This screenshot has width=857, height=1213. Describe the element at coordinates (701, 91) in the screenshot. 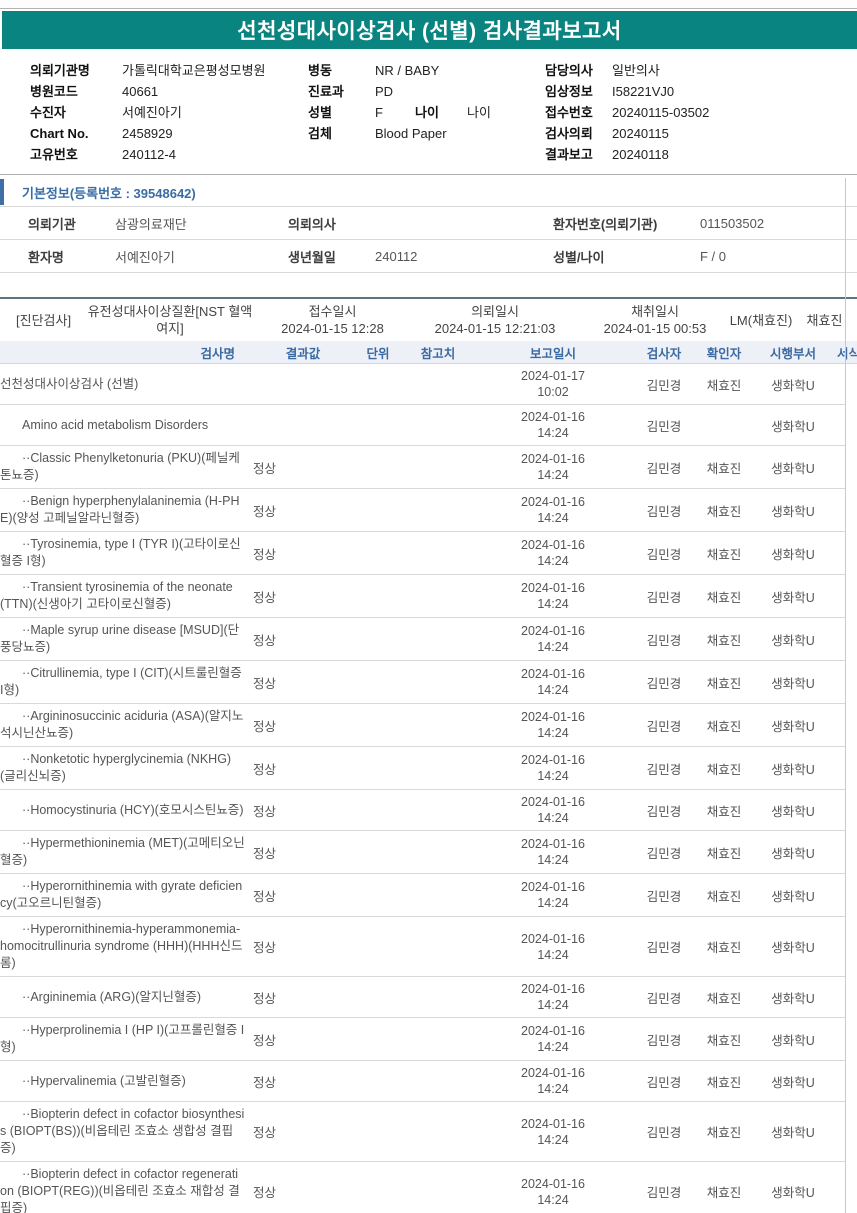

I see `patient-header-row: 임상정보 I58221VJ0` at that location.